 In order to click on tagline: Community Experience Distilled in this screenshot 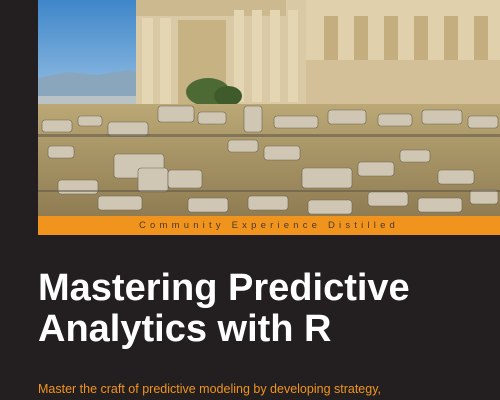, I will do `click(269, 225)`.